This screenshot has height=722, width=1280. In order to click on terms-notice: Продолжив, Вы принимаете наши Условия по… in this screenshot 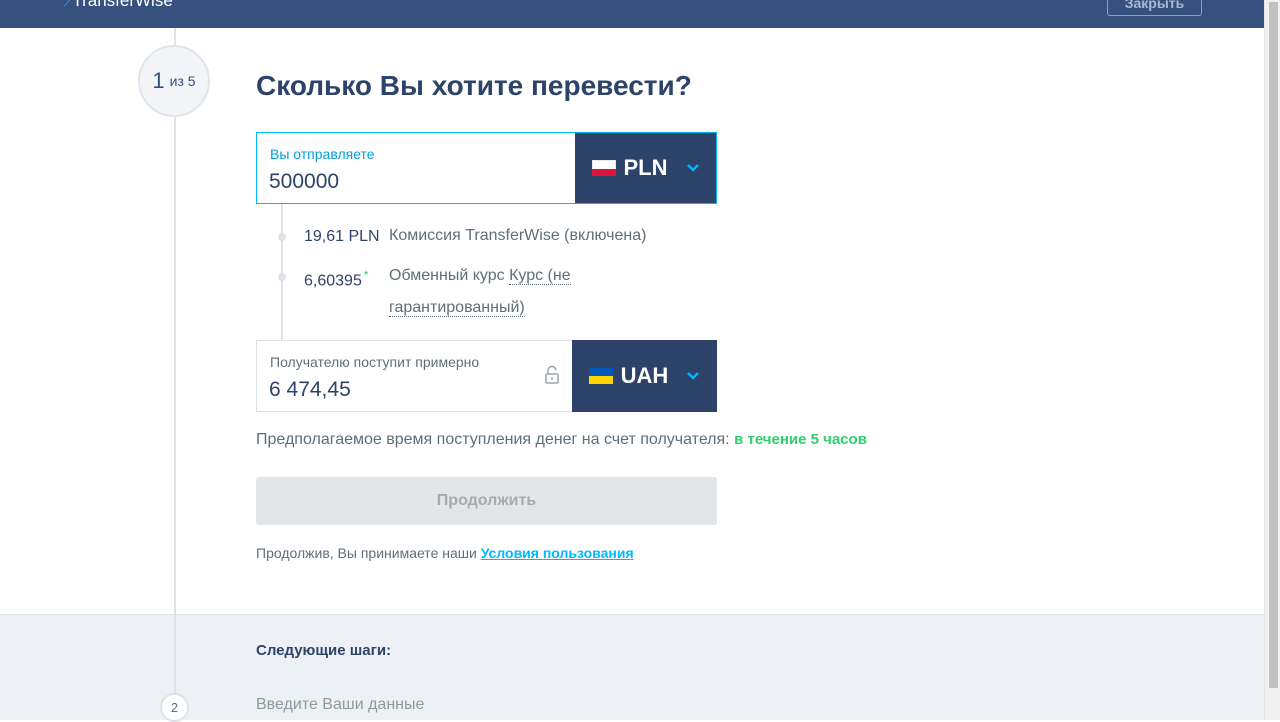, I will do `click(445, 553)`.